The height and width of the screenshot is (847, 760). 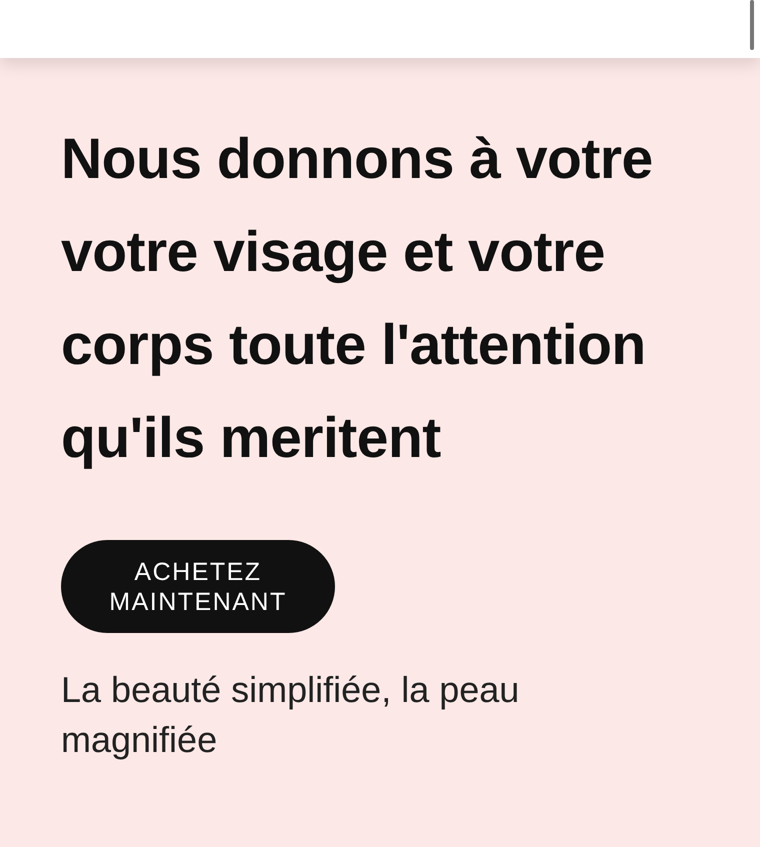 I want to click on tagline-text: La beauté simplifiée, la peau magnifiée, so click(x=290, y=715).